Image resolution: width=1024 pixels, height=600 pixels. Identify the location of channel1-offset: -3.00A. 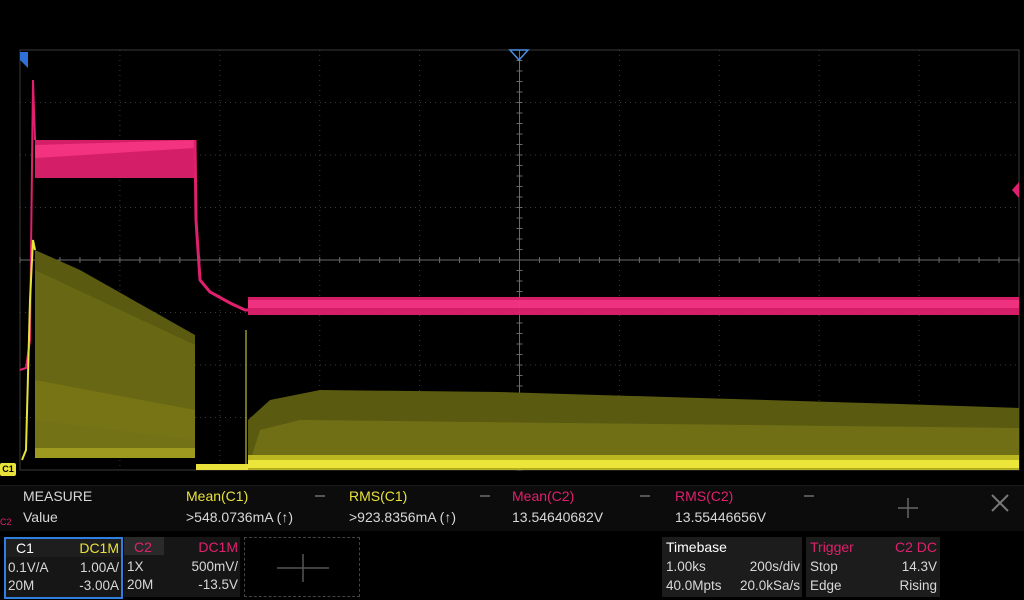
(99, 585).